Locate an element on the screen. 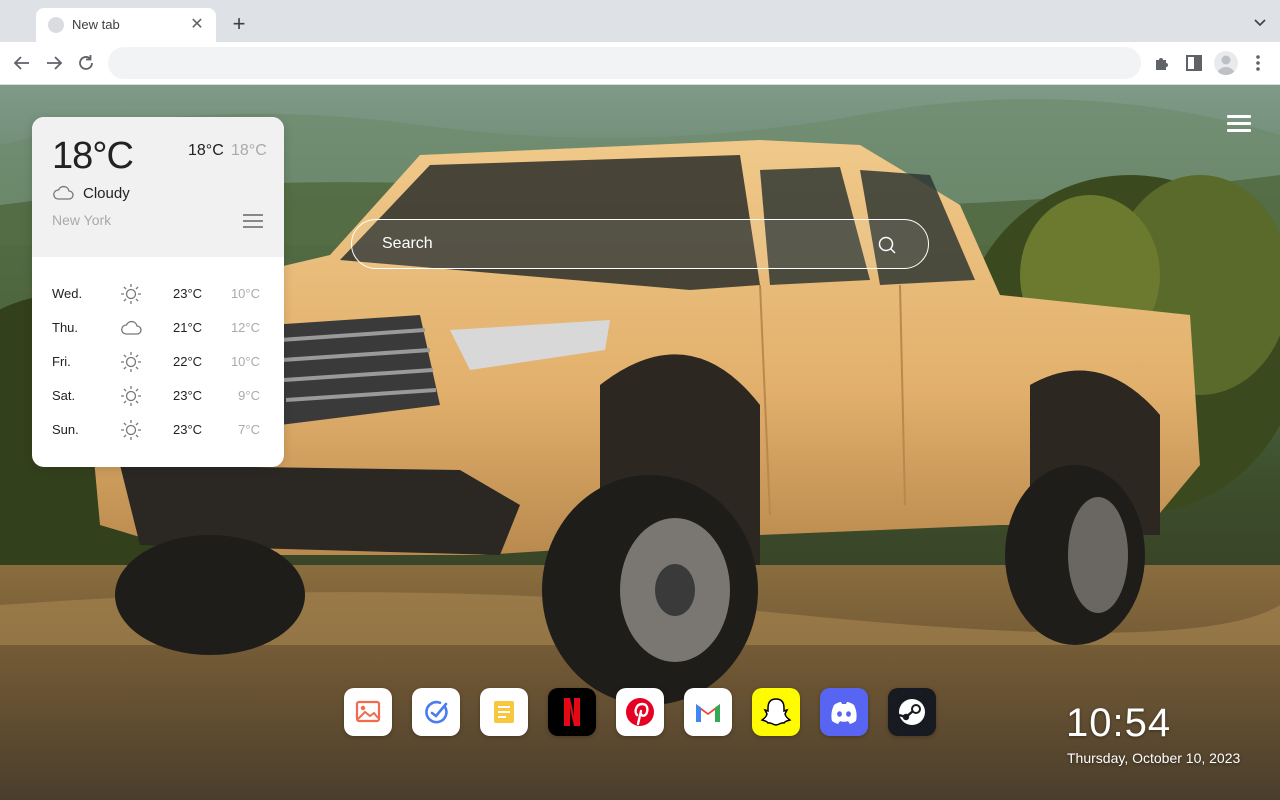 This screenshot has width=1280, height=800. shortcut-steam is located at coordinates (912, 712).